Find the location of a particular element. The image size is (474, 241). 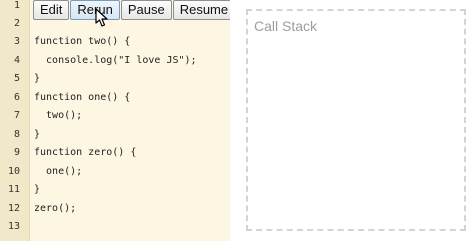

line-number-7: 7 is located at coordinates (16, 115).